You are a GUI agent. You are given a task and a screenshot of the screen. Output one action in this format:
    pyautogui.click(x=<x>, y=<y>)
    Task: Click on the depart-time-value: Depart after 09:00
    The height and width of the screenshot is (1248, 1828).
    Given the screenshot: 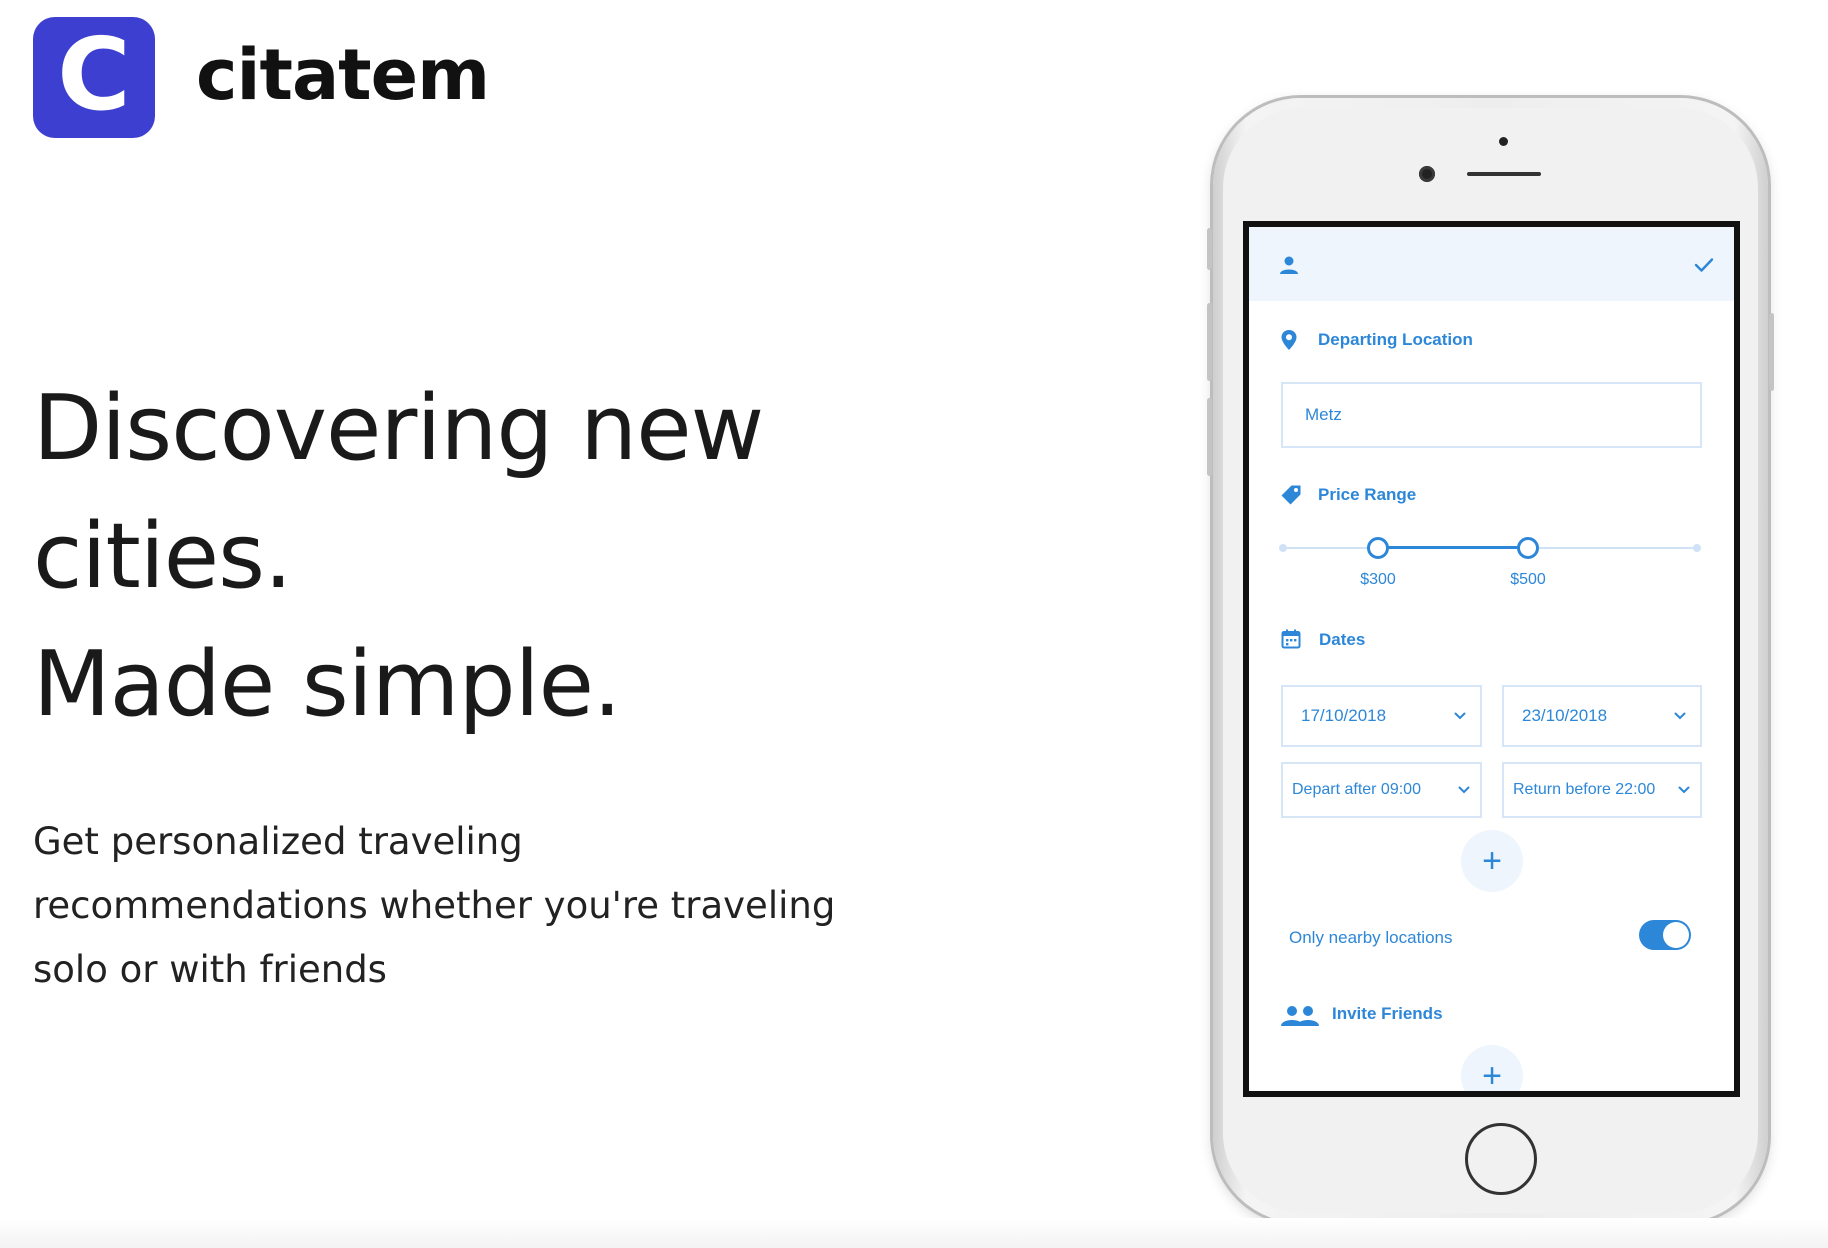 What is the action you would take?
    pyautogui.click(x=1356, y=789)
    